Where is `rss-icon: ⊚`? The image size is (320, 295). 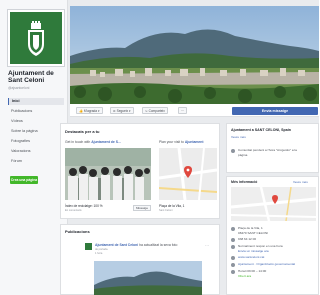
rss-icon: ⊚ is located at coordinates (114, 111).